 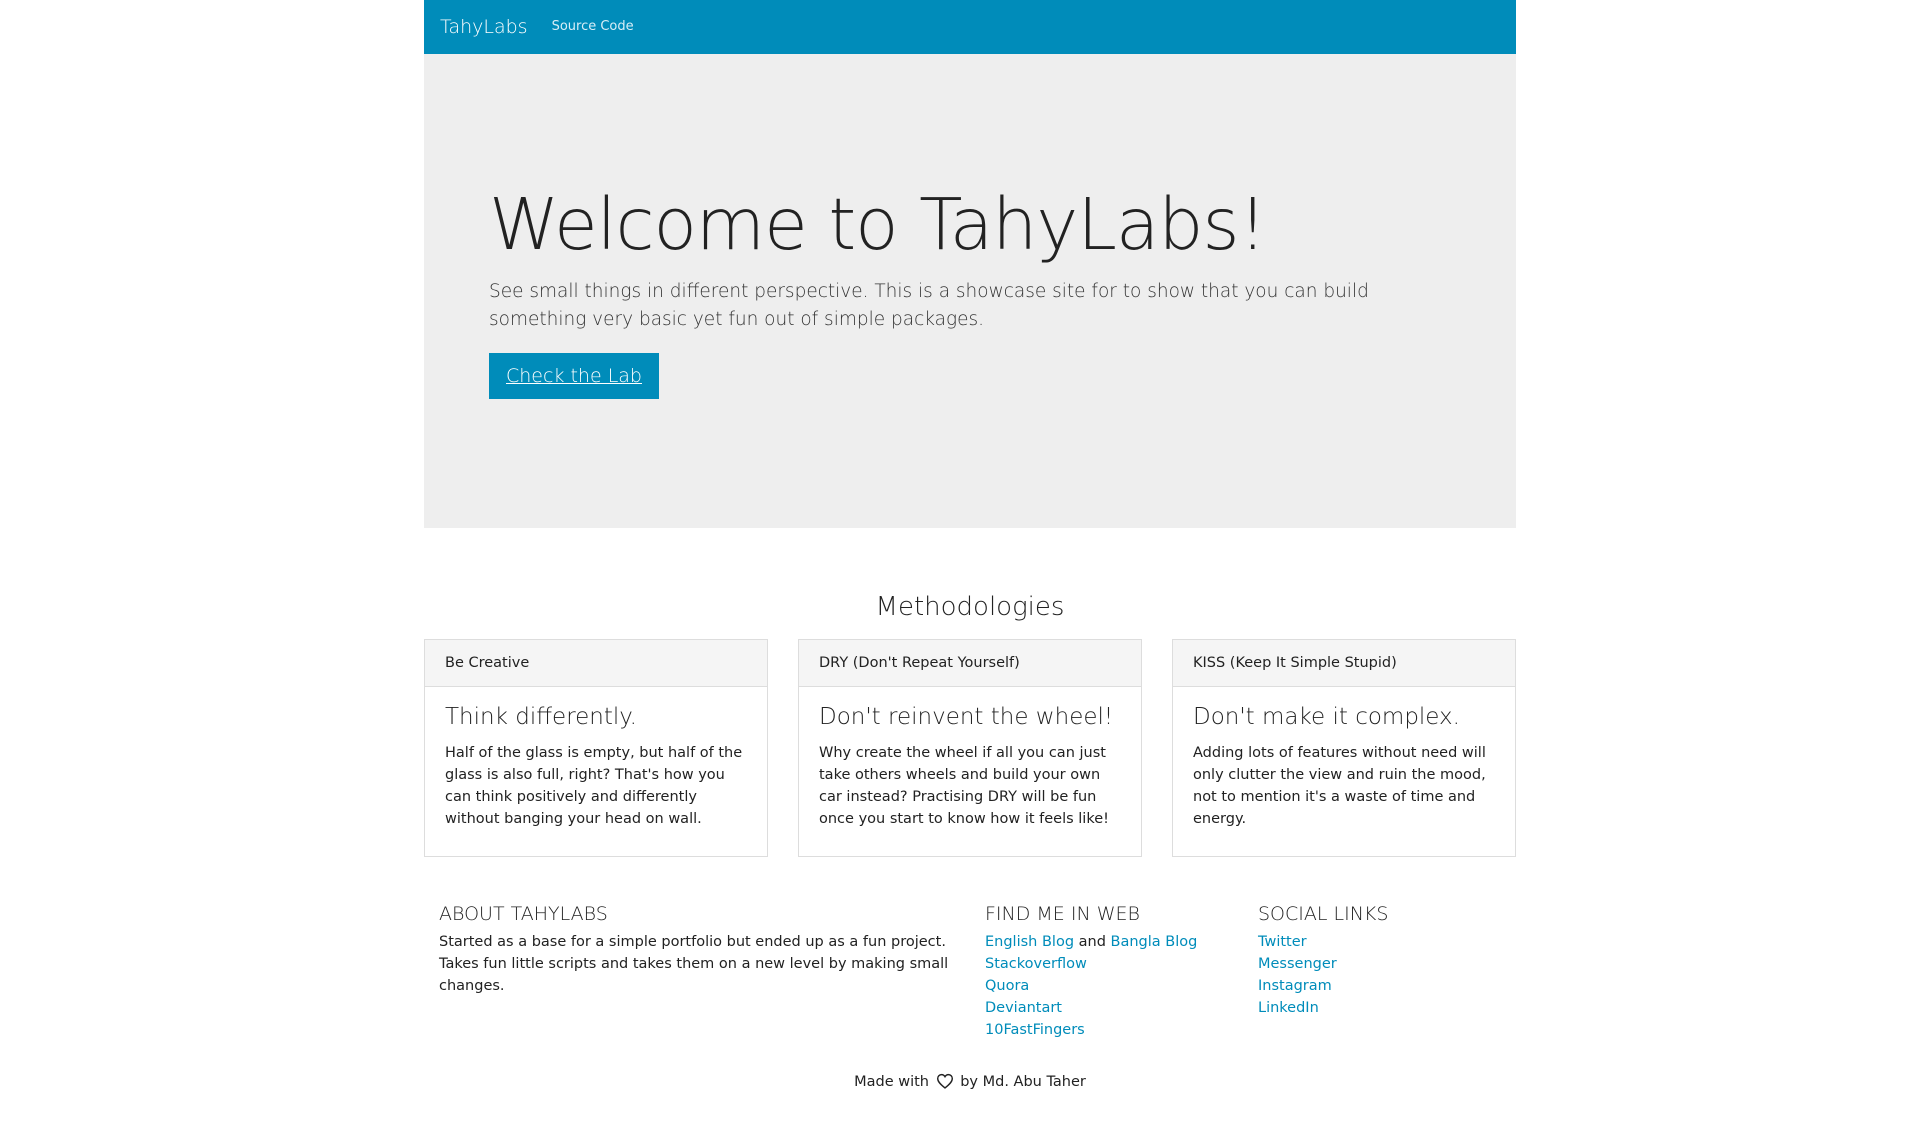 I want to click on brand-link: TahyLabs, so click(x=484, y=27).